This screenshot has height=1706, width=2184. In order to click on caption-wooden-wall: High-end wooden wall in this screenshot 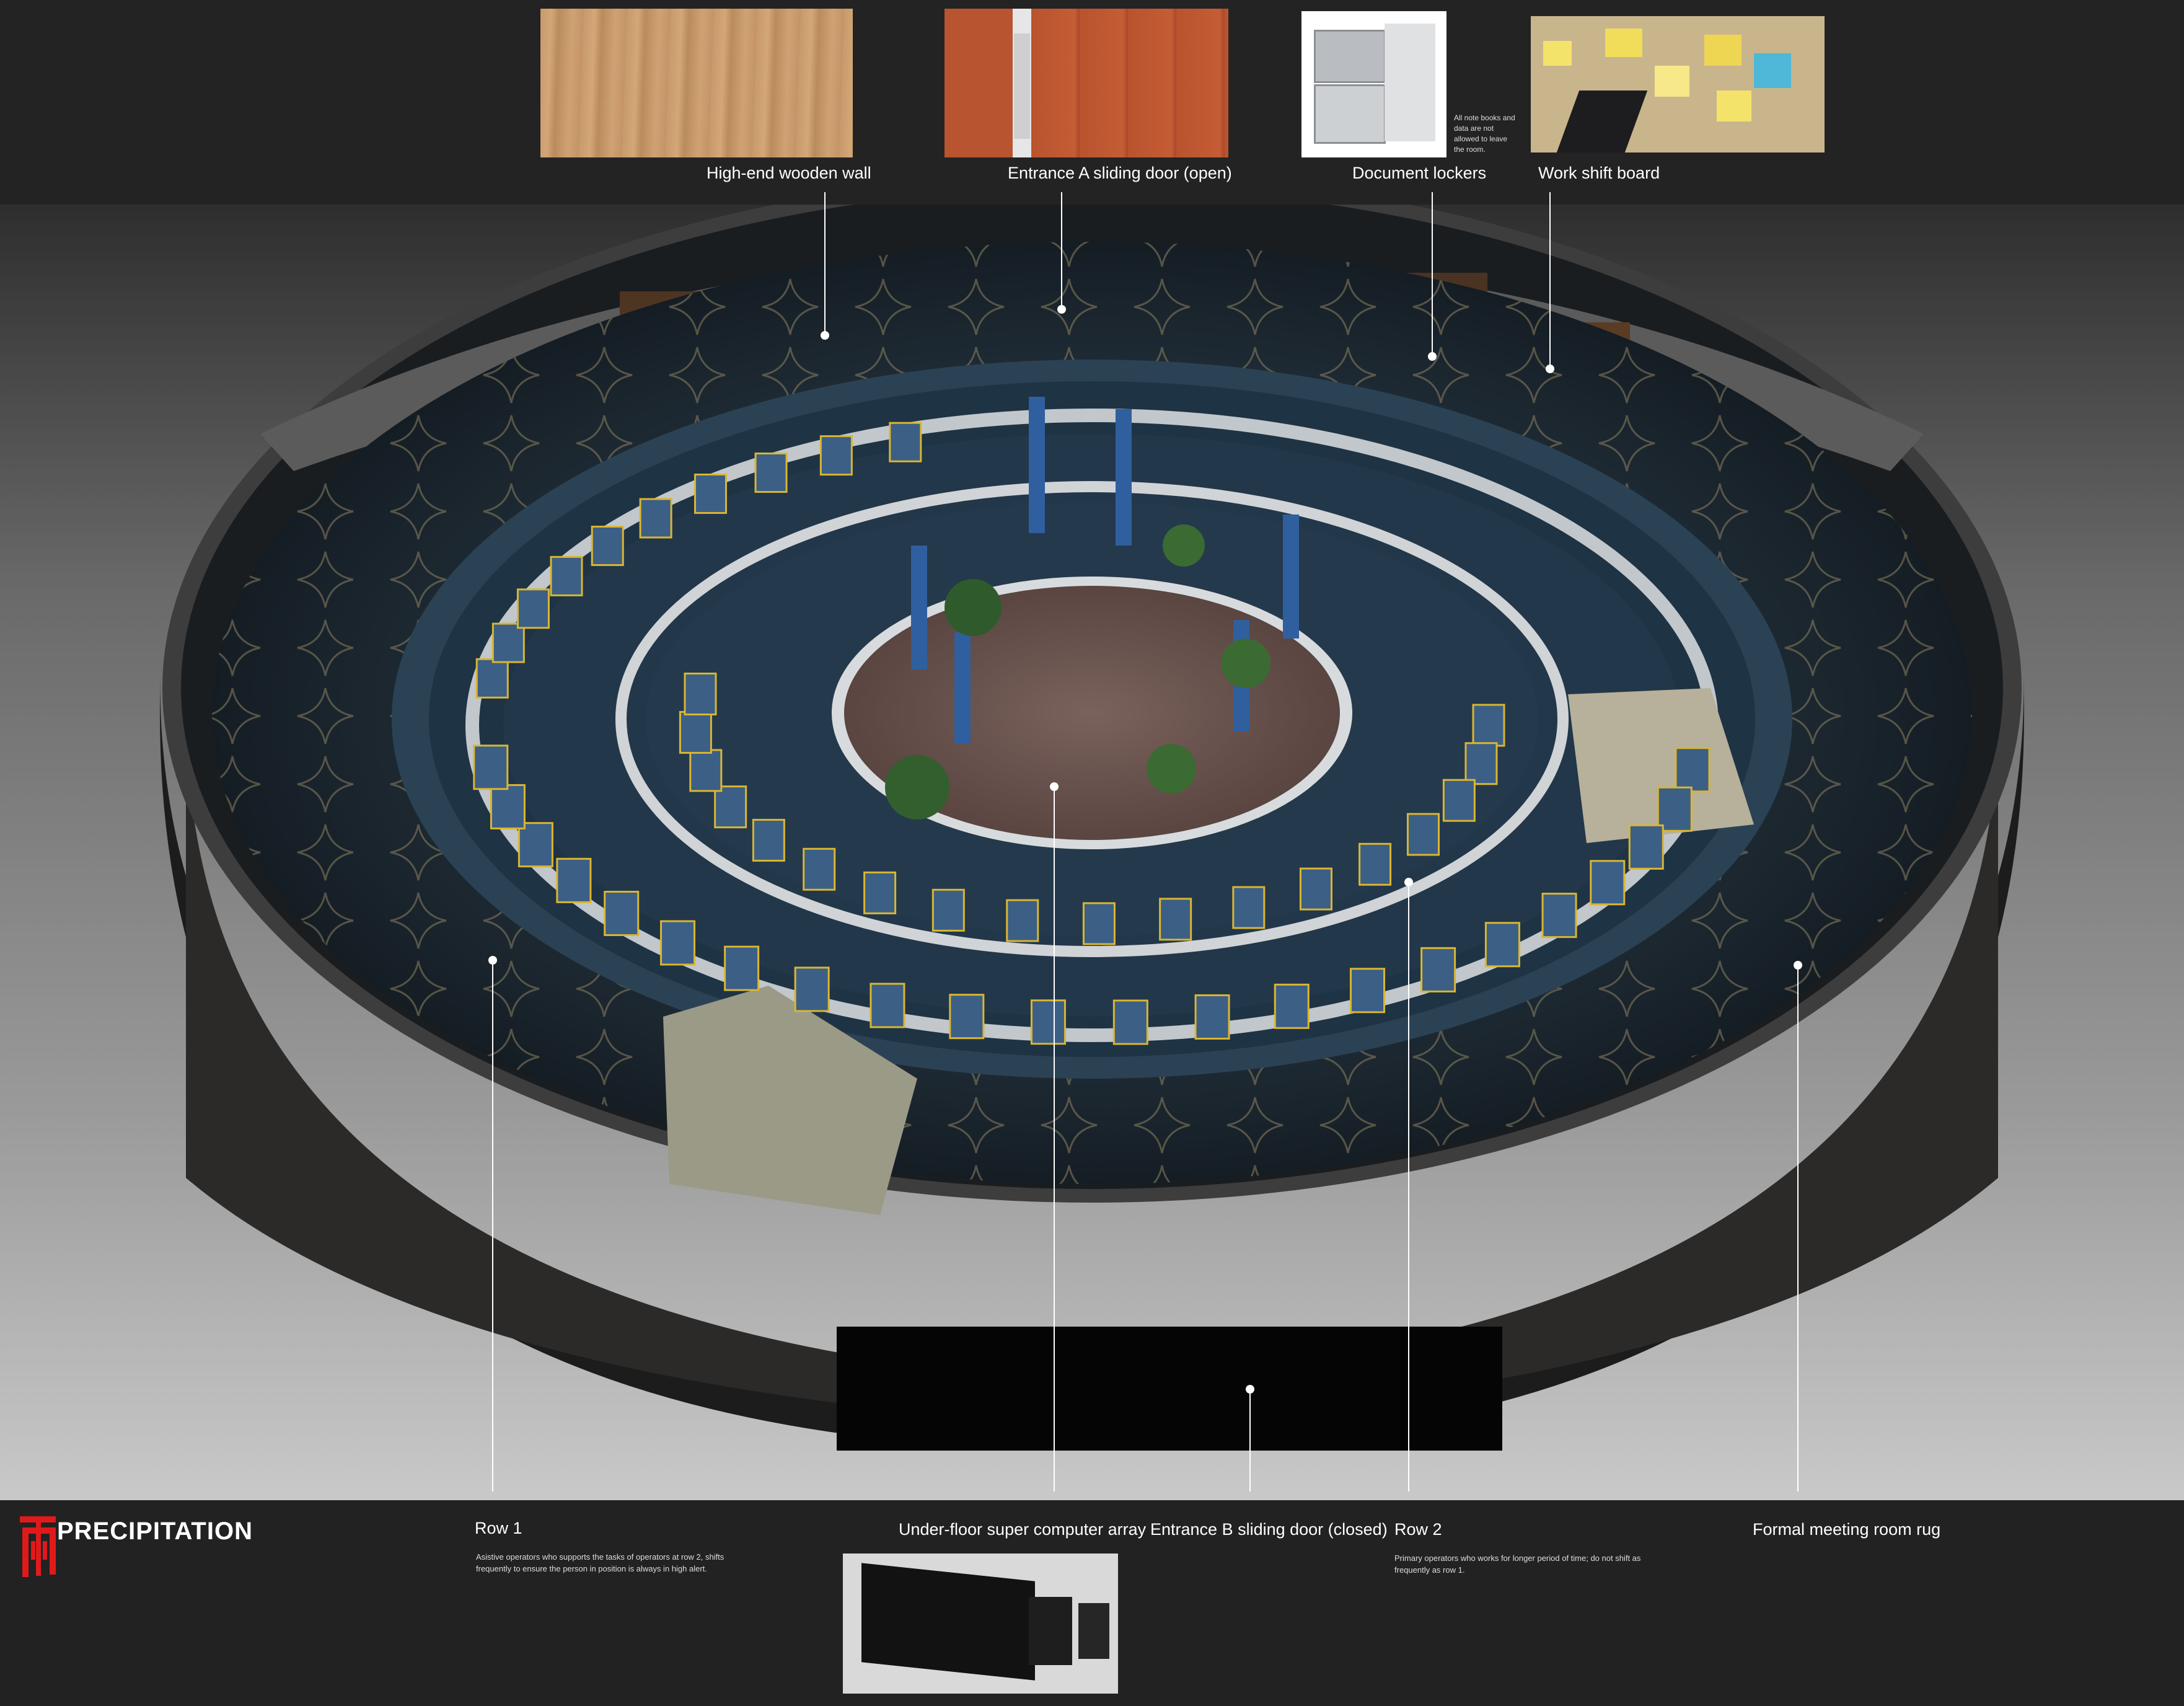, I will do `click(789, 173)`.